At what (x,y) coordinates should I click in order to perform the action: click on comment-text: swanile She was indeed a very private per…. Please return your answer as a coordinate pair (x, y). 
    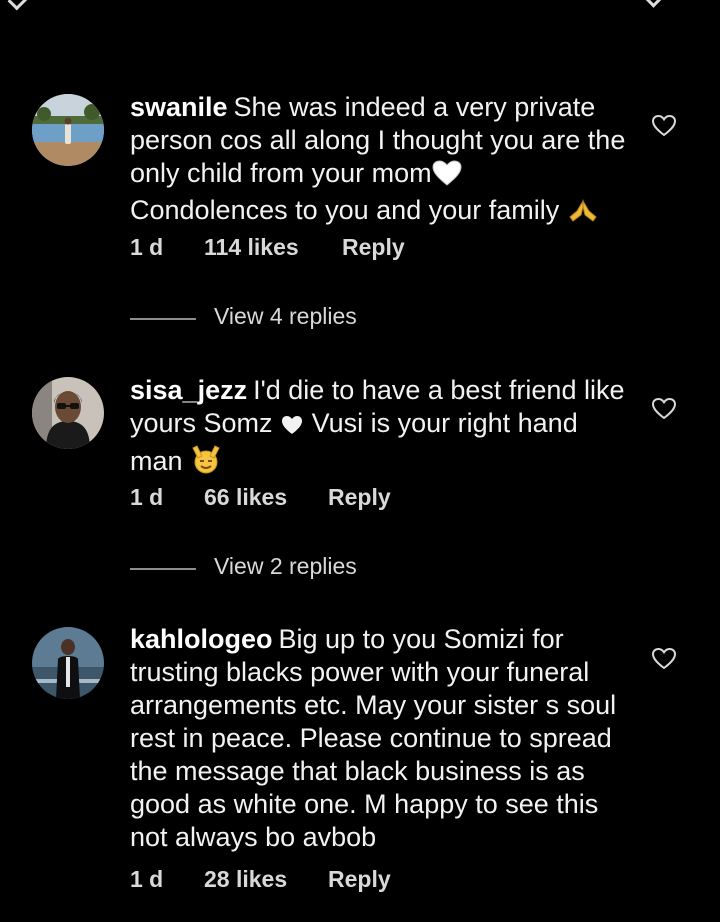
    Looking at the image, I should click on (380, 161).